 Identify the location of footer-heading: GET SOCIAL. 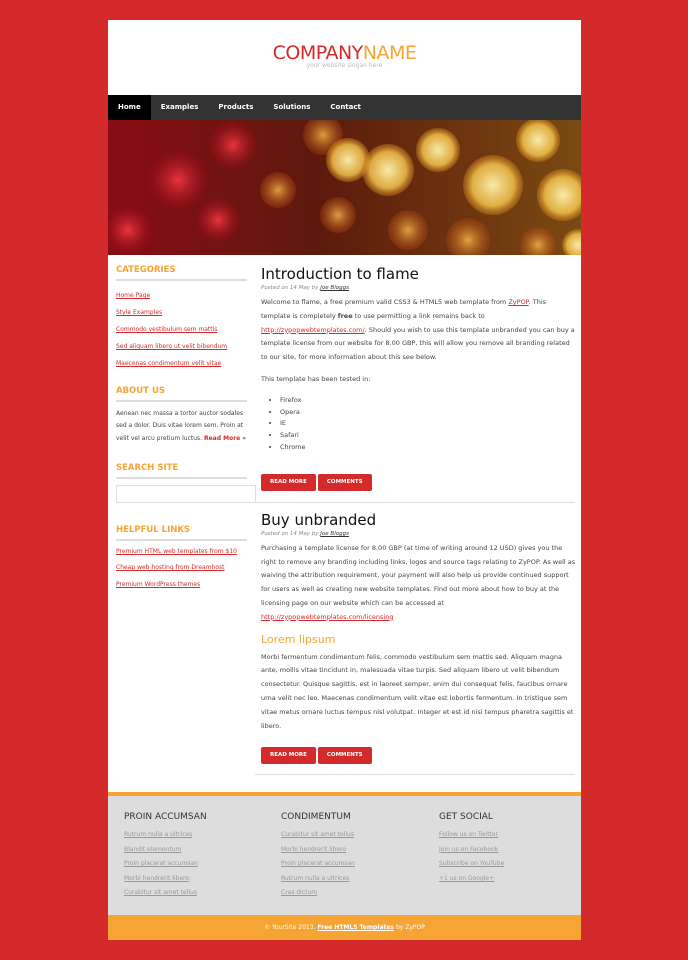
(466, 817).